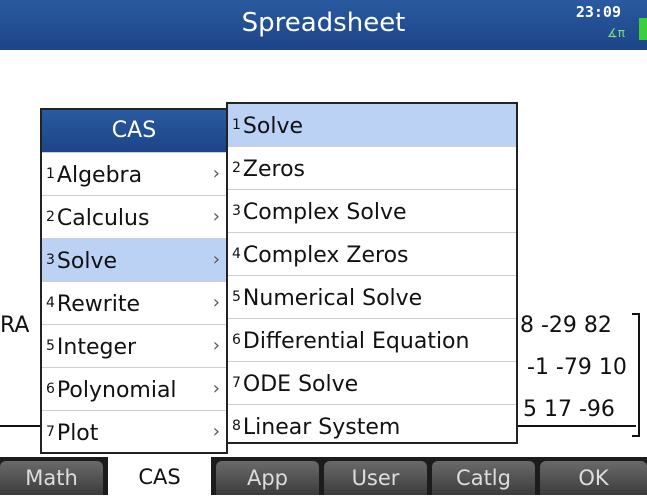  I want to click on matrix-row-2: -1 -79 10, so click(577, 367).